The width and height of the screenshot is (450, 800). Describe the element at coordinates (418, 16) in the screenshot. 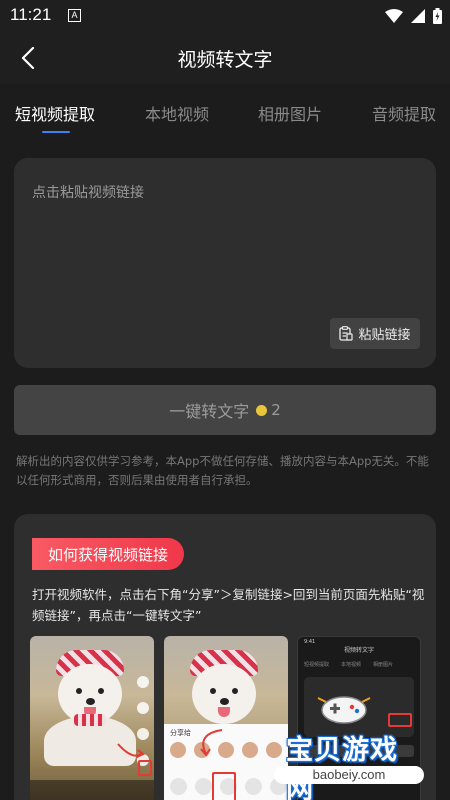

I see `signal-icon` at that location.